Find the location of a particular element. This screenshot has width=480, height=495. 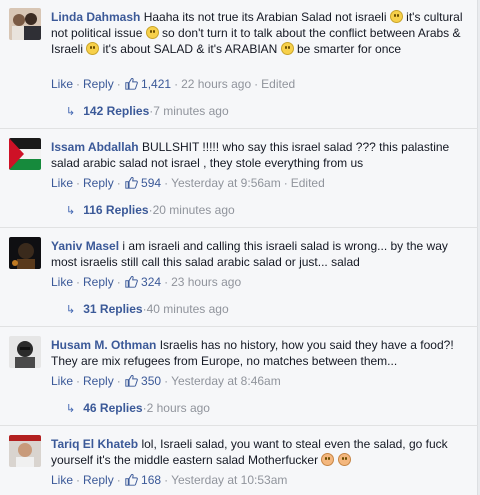

replies-time: 2 hours ago is located at coordinates (178, 408).